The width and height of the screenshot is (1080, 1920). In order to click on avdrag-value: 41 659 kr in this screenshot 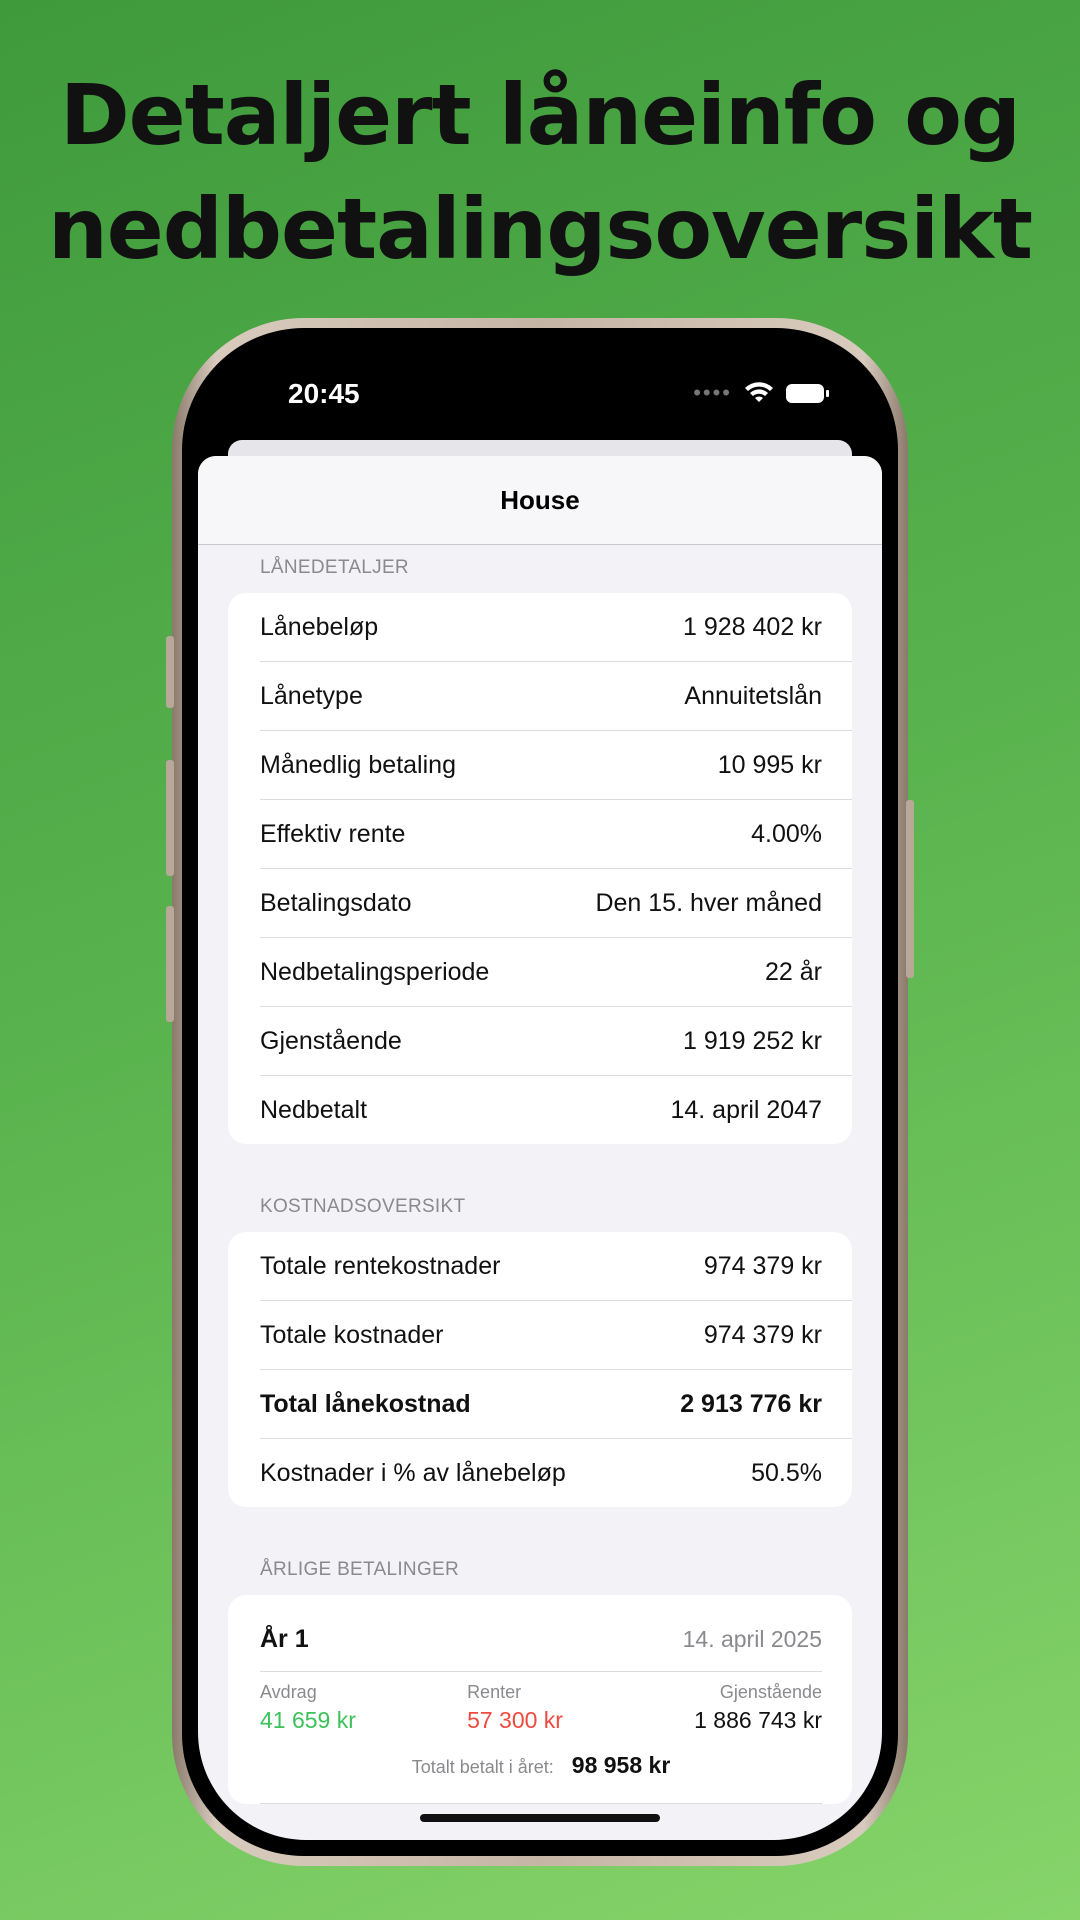, I will do `click(308, 1720)`.